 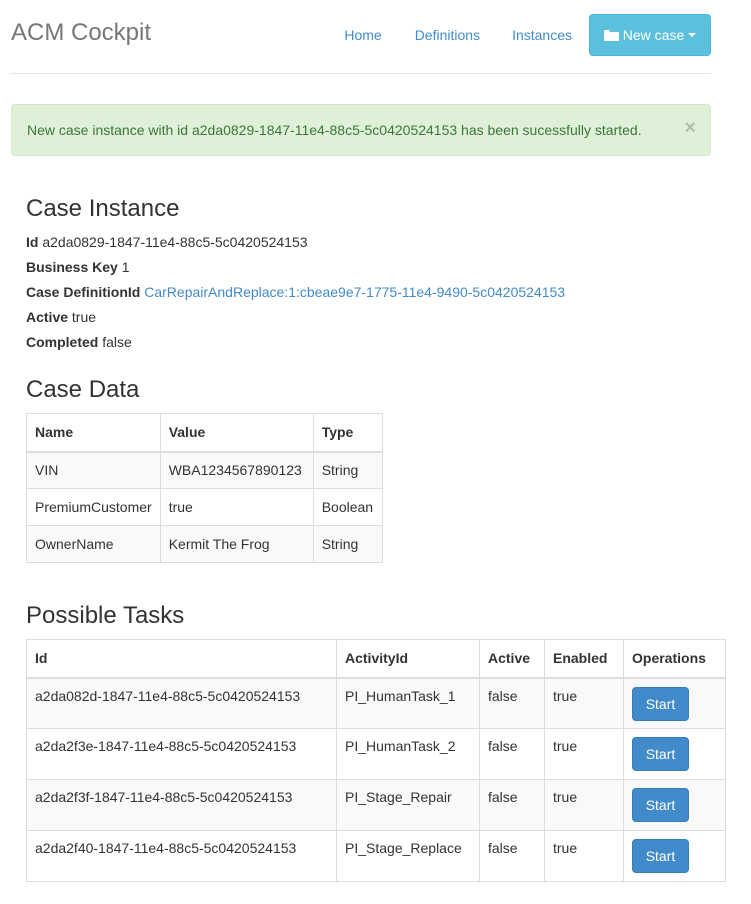 I want to click on field-id: Id a2da0829-1847-11e4-88c5-5c0420524153, so click(x=167, y=242).